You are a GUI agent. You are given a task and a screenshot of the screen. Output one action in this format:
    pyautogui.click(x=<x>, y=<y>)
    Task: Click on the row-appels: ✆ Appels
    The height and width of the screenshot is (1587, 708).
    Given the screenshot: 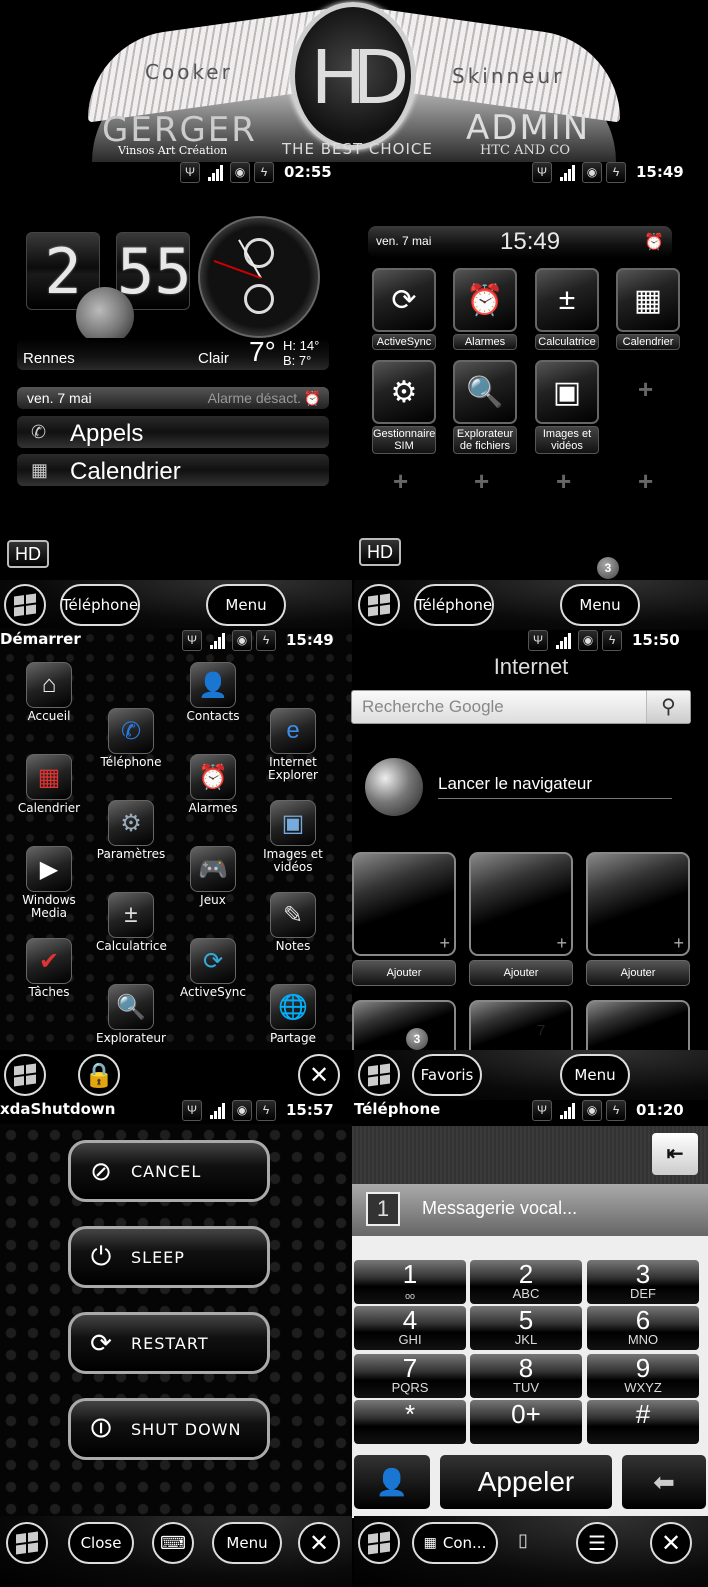 What is the action you would take?
    pyautogui.click(x=173, y=432)
    